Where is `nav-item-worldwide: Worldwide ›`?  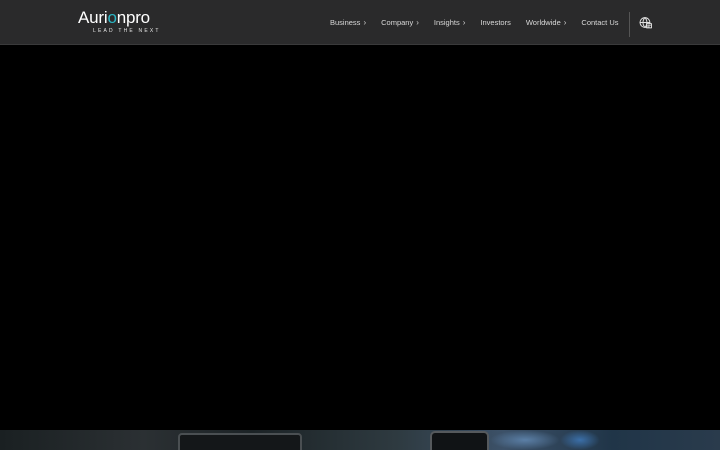
nav-item-worldwide: Worldwide › is located at coordinates (546, 22).